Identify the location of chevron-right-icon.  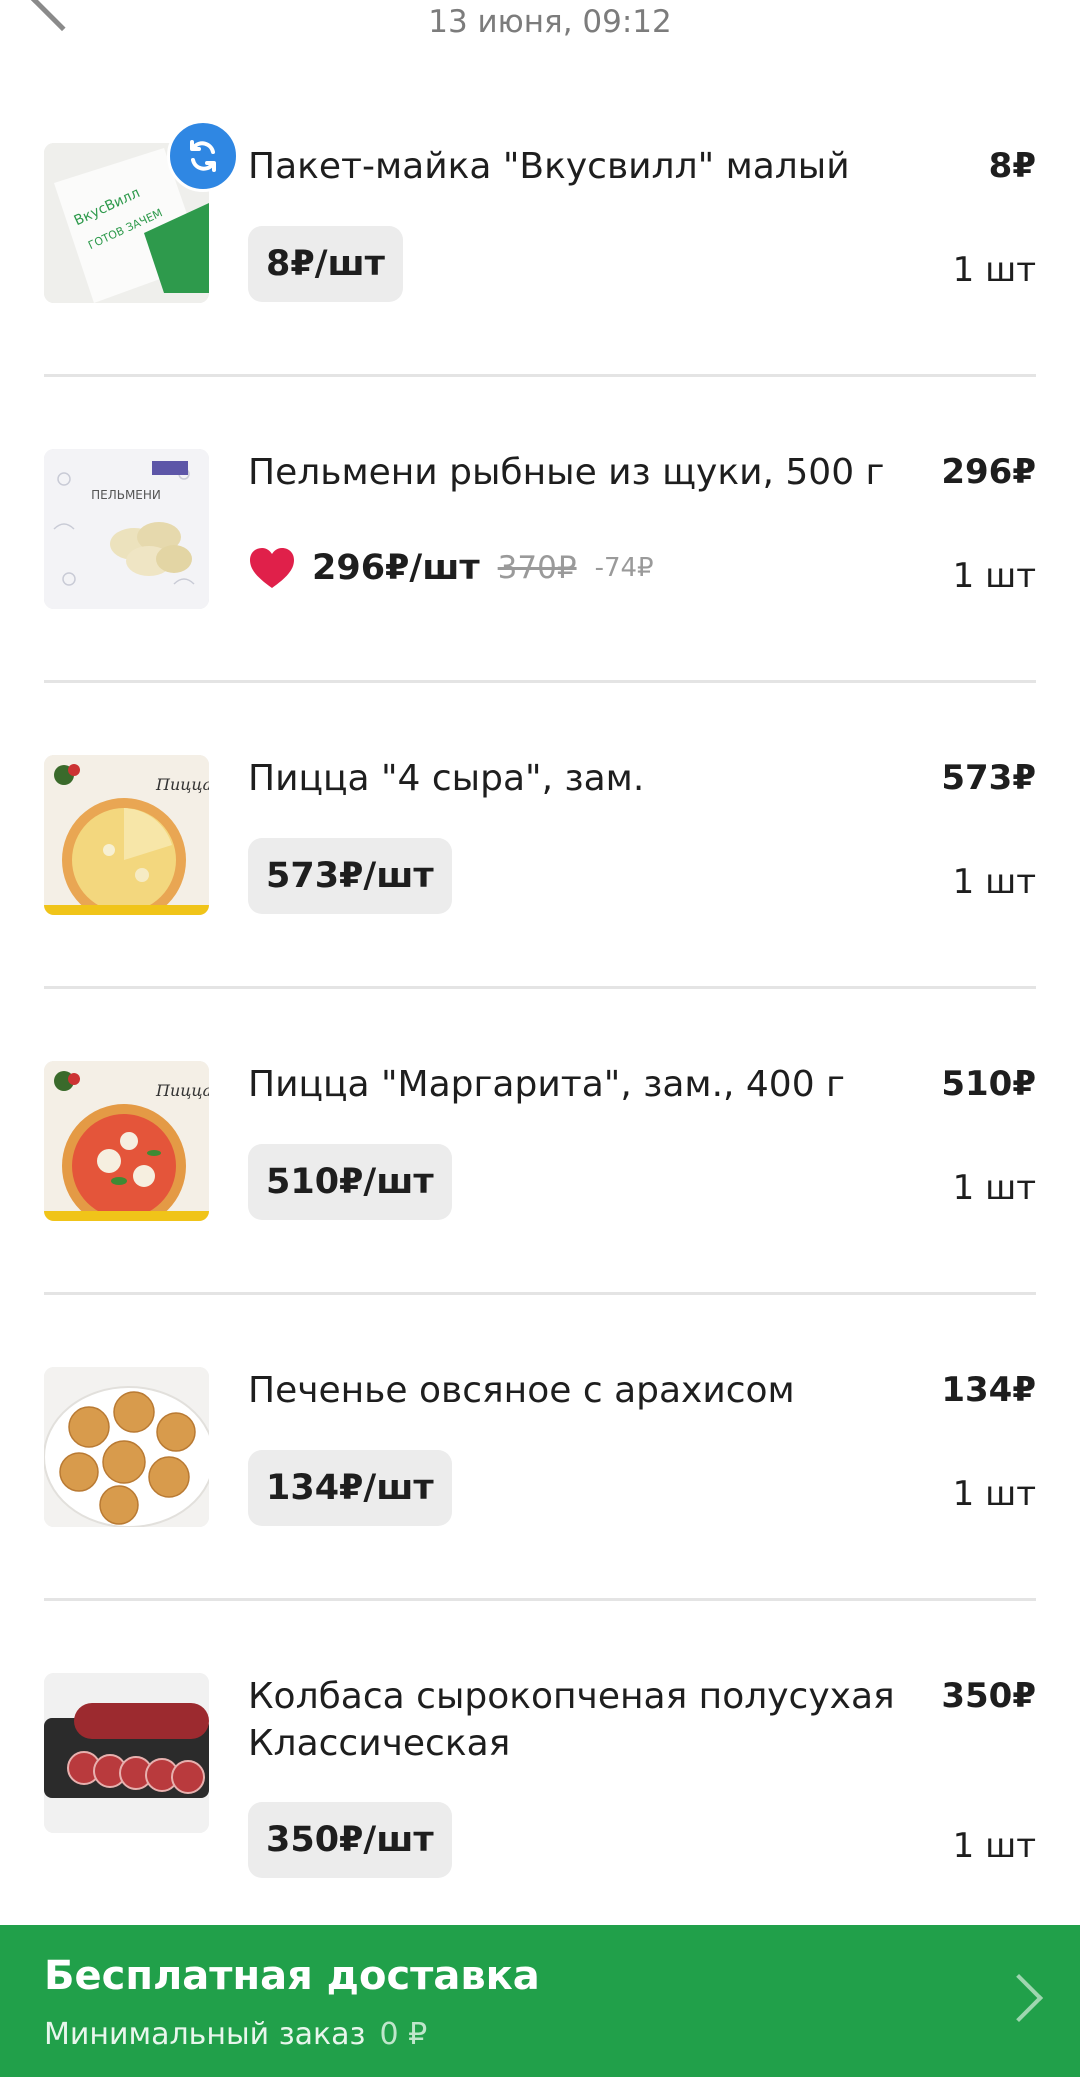
(1019, 1998).